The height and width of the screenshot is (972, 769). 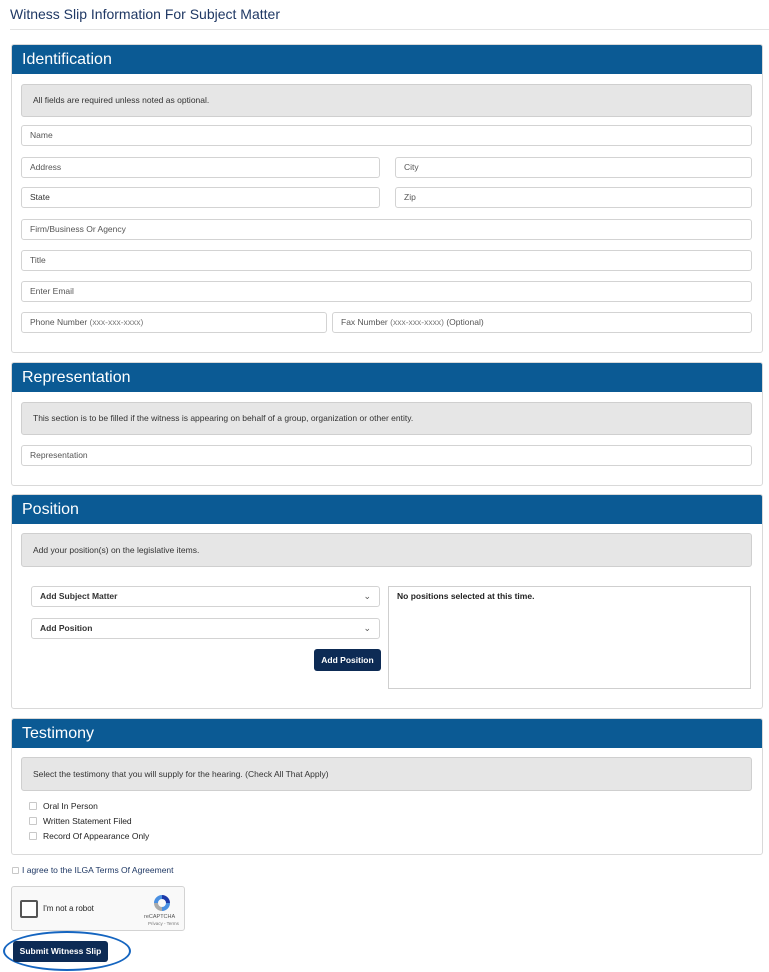 What do you see at coordinates (389, 29) in the screenshot?
I see `title-divider` at bounding box center [389, 29].